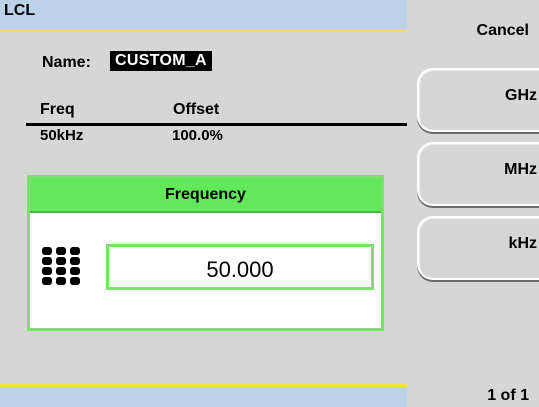  I want to click on table-divider, so click(216, 124).